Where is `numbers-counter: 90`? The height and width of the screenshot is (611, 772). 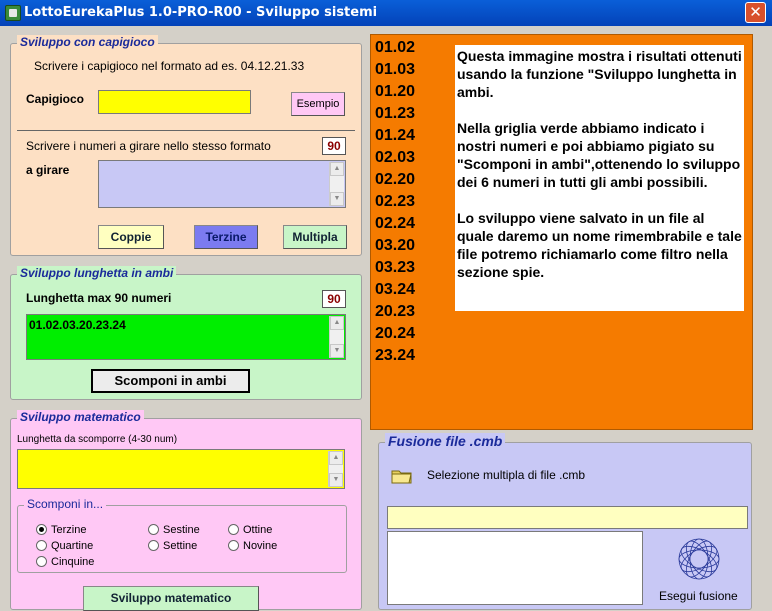 numbers-counter: 90 is located at coordinates (334, 146).